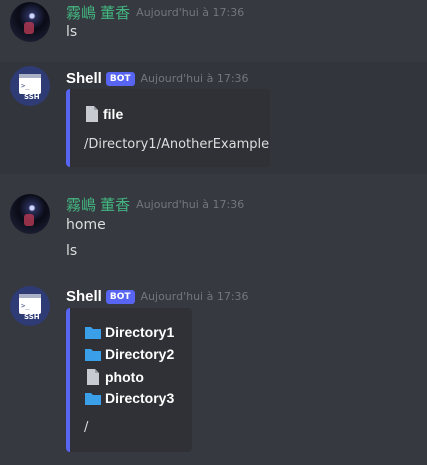 The height and width of the screenshot is (465, 427). I want to click on embed-item-name: Directory3, so click(140, 398).